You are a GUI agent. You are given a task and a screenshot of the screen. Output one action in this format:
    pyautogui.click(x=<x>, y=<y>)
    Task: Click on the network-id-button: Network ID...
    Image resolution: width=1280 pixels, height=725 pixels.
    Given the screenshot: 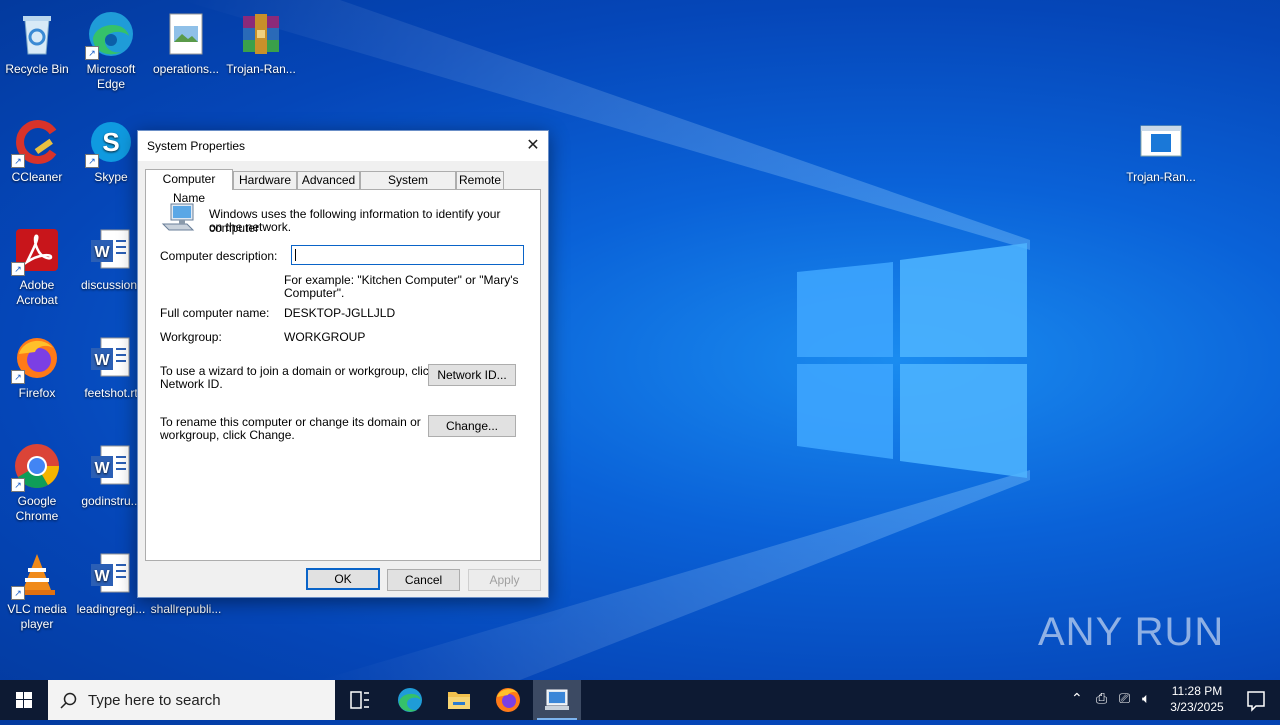 What is the action you would take?
    pyautogui.click(x=472, y=375)
    